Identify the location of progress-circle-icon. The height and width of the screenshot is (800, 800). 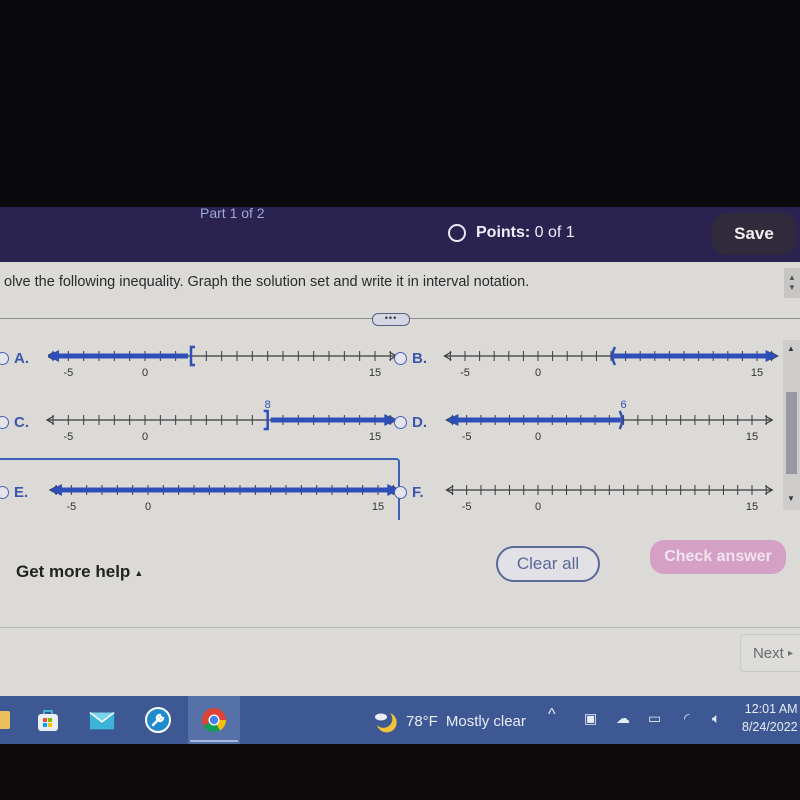
(457, 233).